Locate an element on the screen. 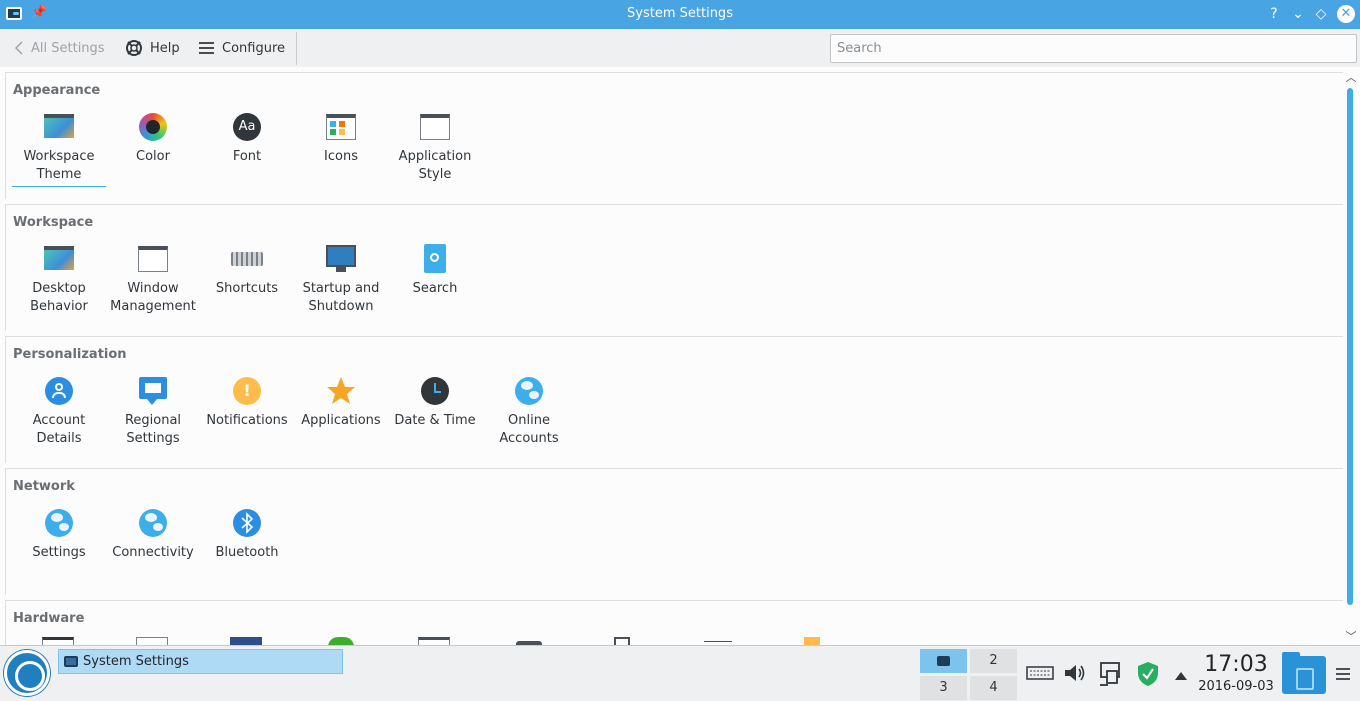 The image size is (1360, 701). item-date-time: Date & Time is located at coordinates (435, 402).